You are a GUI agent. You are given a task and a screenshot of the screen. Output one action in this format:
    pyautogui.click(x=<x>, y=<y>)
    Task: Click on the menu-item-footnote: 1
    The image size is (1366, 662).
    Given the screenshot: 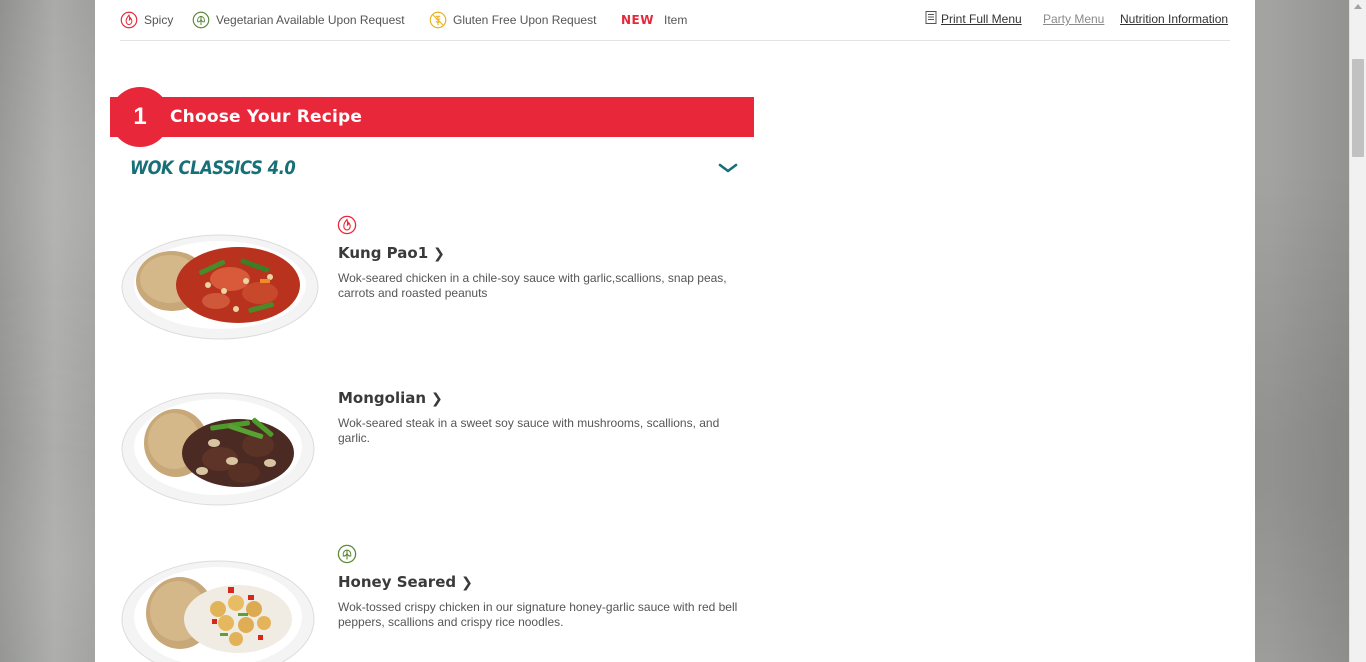 What is the action you would take?
    pyautogui.click(x=423, y=253)
    